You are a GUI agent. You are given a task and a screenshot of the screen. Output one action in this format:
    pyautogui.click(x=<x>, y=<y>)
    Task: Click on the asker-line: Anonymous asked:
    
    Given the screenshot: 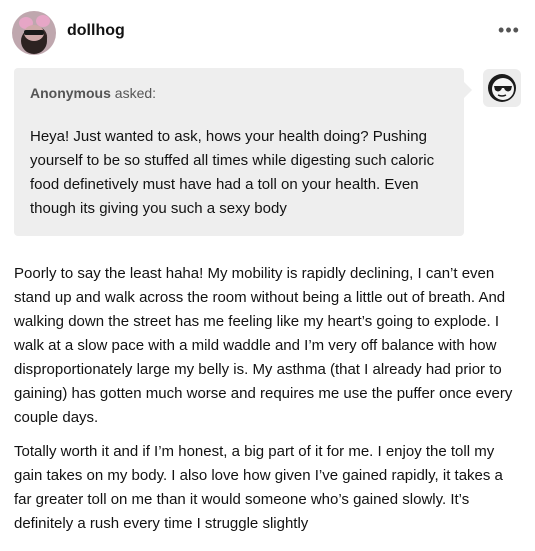 What is the action you would take?
    pyautogui.click(x=93, y=93)
    